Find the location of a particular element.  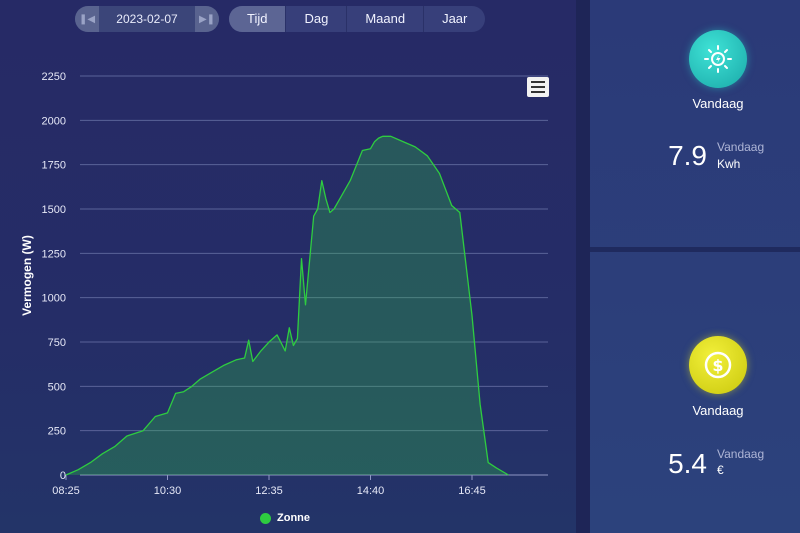

x-tick-label: 10:30 is located at coordinates (168, 491).